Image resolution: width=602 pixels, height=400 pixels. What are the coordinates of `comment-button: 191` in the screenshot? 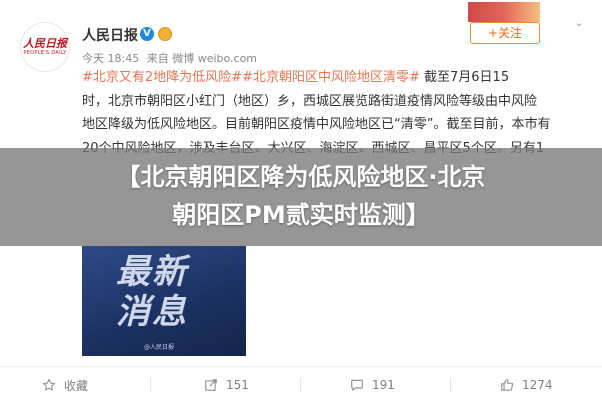 It's located at (372, 385).